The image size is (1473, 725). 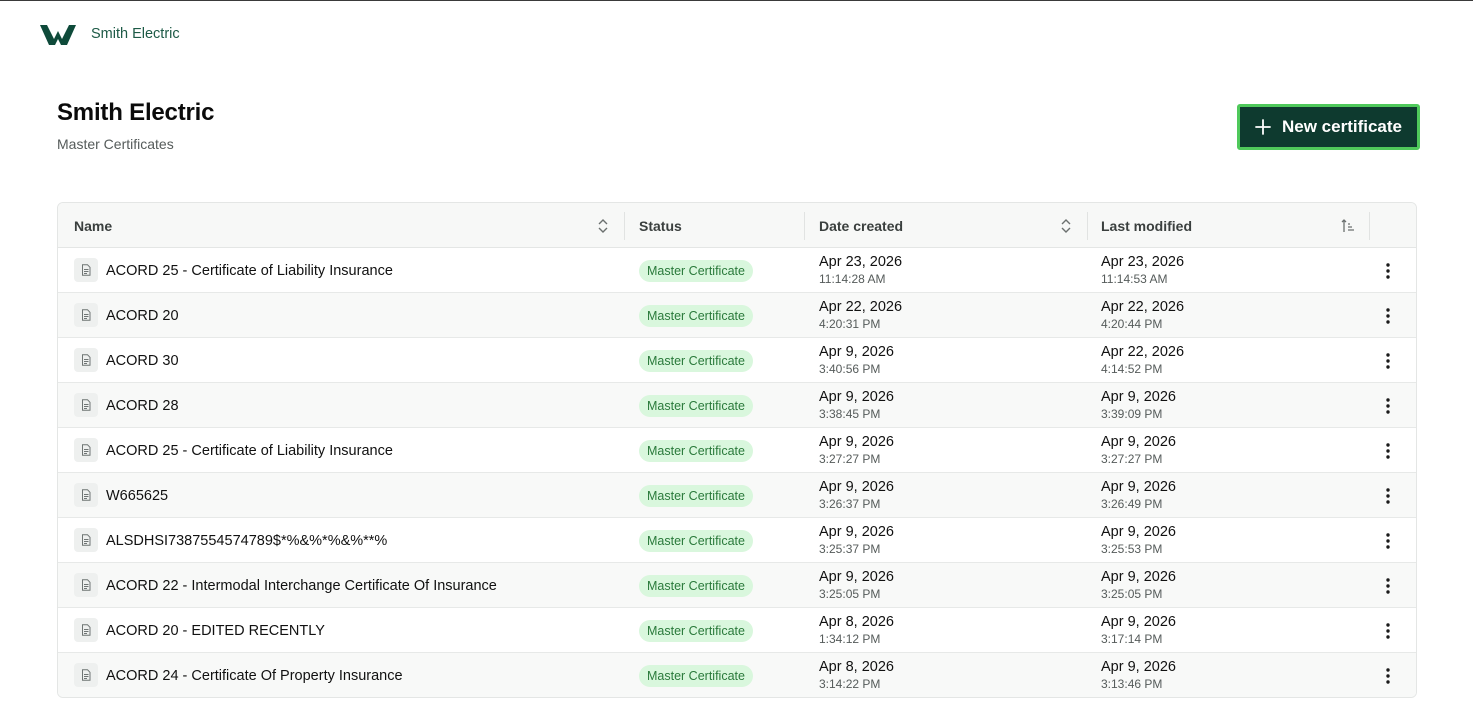 I want to click on date-modified: Apr 23, 2026, so click(x=1143, y=262).